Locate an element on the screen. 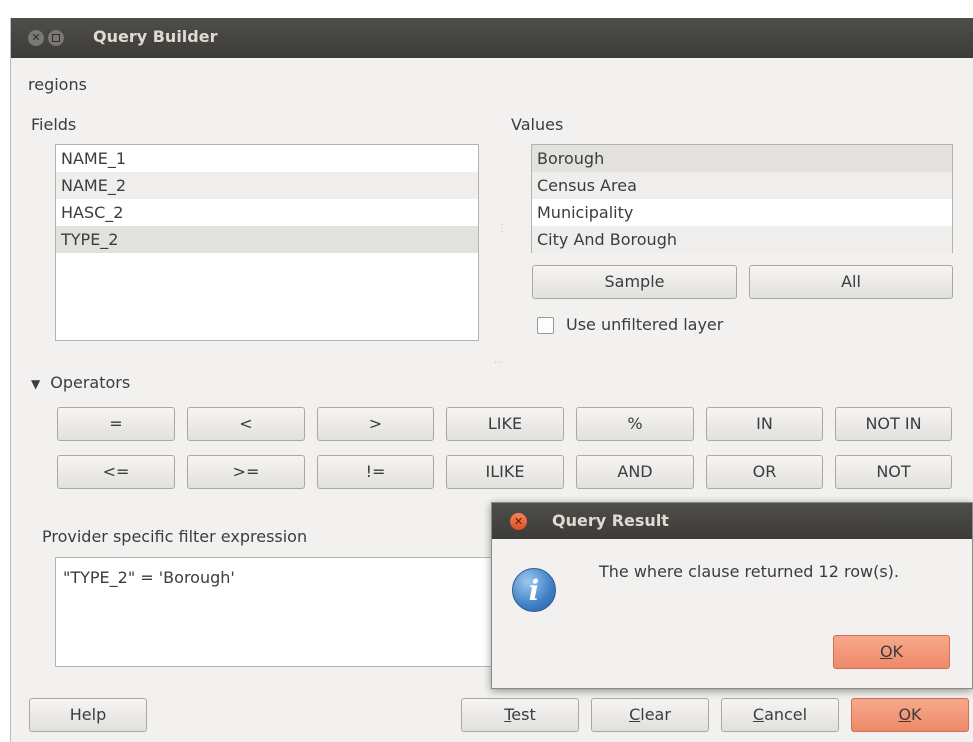 This screenshot has width=973, height=742. info-icon: i is located at coordinates (534, 590).